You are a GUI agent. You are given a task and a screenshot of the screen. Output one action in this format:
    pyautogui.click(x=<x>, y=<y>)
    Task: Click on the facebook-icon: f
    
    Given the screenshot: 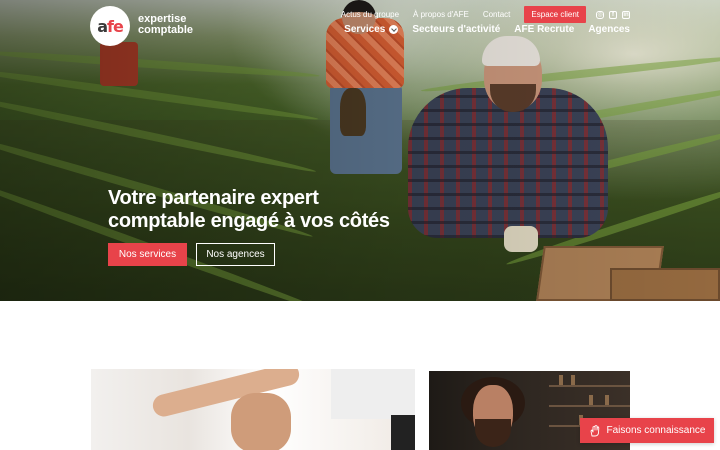 What is the action you would take?
    pyautogui.click(x=613, y=14)
    